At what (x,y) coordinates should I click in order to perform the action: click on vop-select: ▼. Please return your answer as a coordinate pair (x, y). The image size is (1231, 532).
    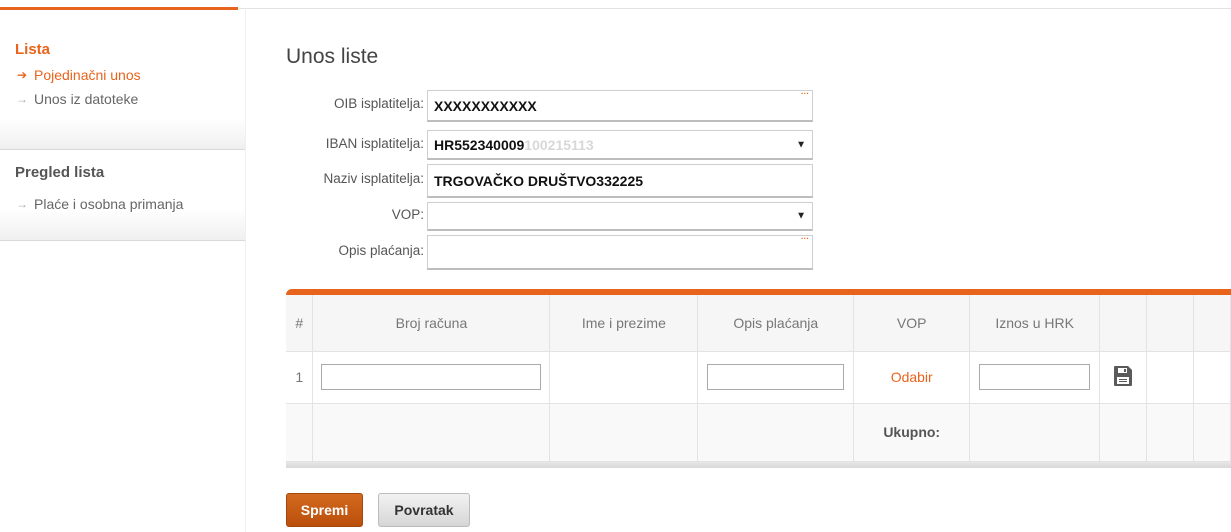
    Looking at the image, I should click on (620, 216).